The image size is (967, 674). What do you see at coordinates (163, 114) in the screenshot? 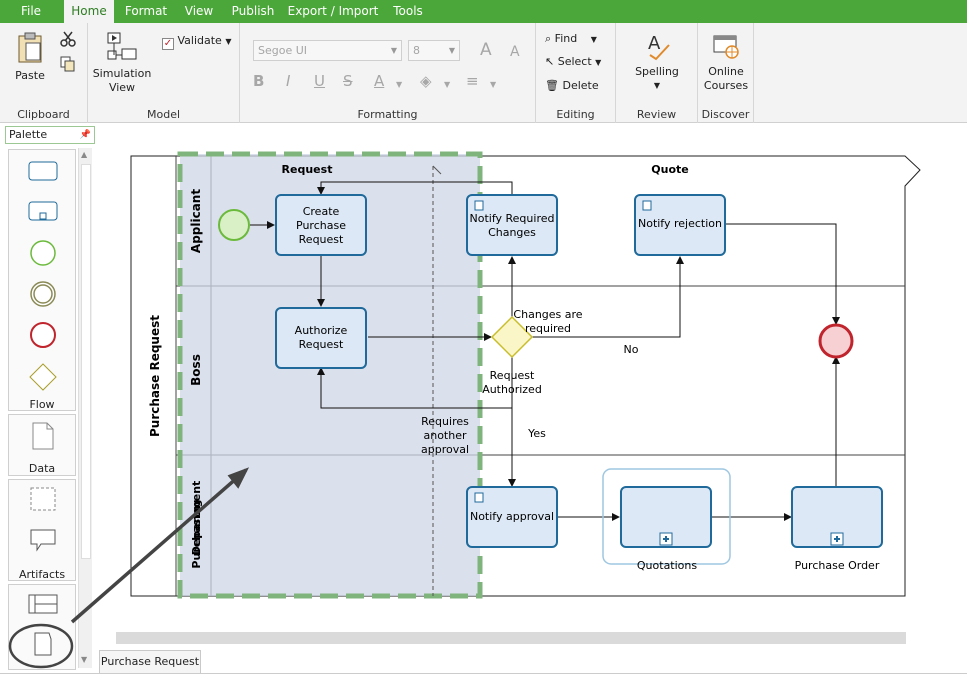
I see `model-group-label: Model` at bounding box center [163, 114].